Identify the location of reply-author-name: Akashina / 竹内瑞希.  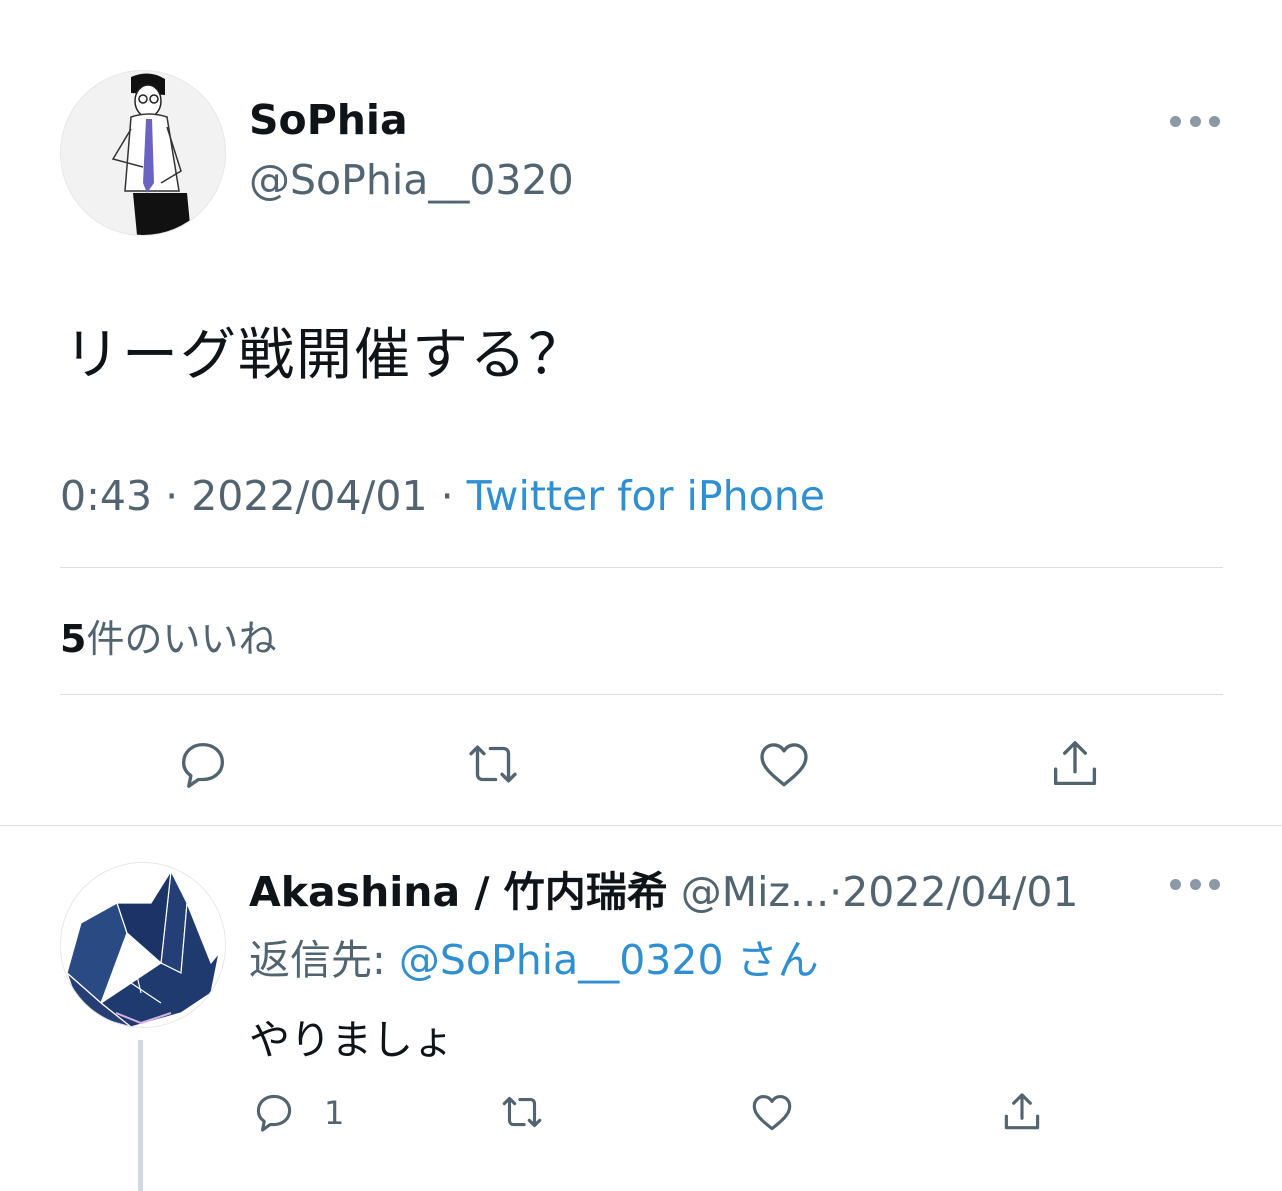
(458, 892).